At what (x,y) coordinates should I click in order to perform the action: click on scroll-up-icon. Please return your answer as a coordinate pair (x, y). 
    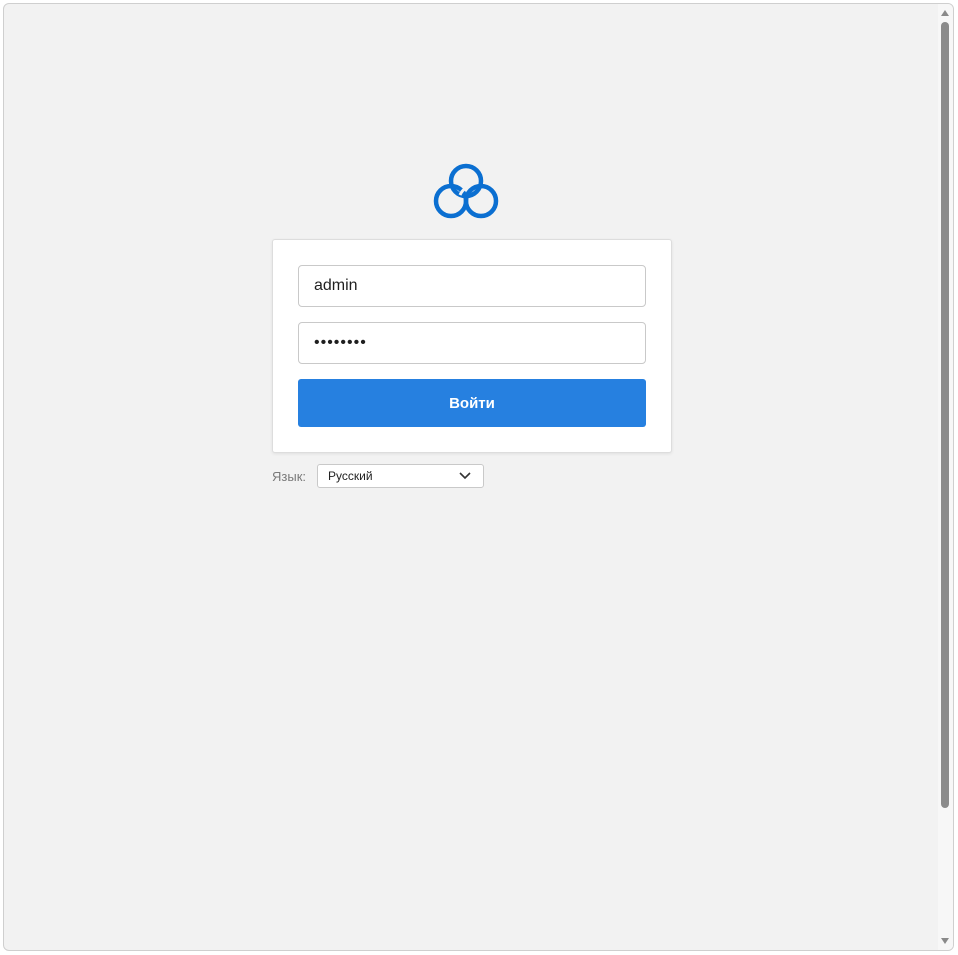
    Looking at the image, I should click on (945, 13).